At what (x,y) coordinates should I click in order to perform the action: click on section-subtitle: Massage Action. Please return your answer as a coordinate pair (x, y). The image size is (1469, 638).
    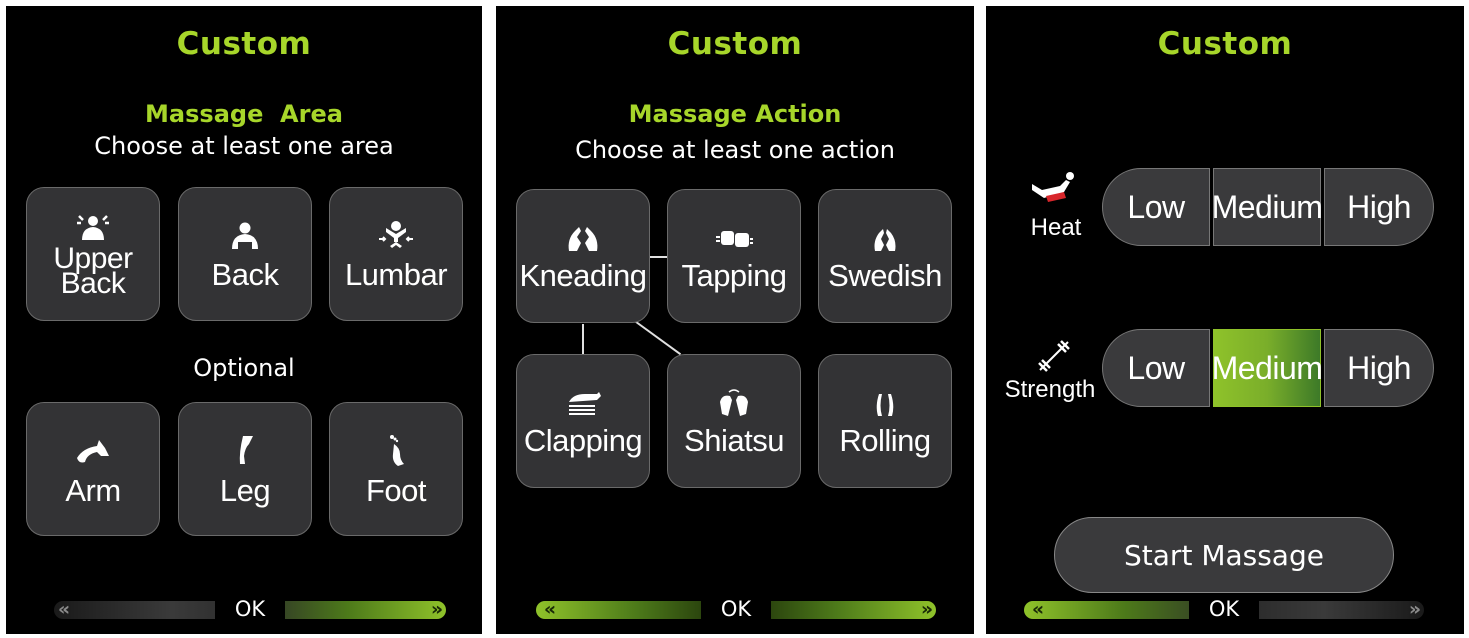
    Looking at the image, I should click on (735, 114).